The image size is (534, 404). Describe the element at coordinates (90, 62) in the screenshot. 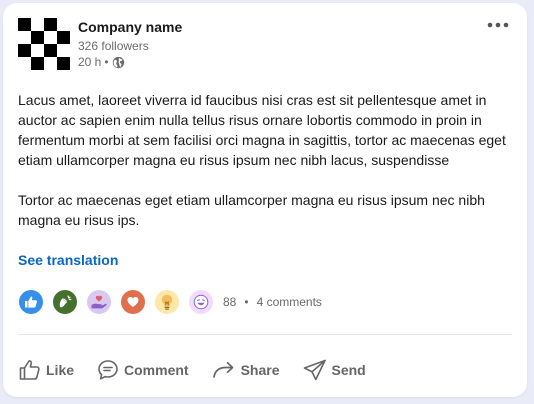

I see `post-time: 20 h` at that location.